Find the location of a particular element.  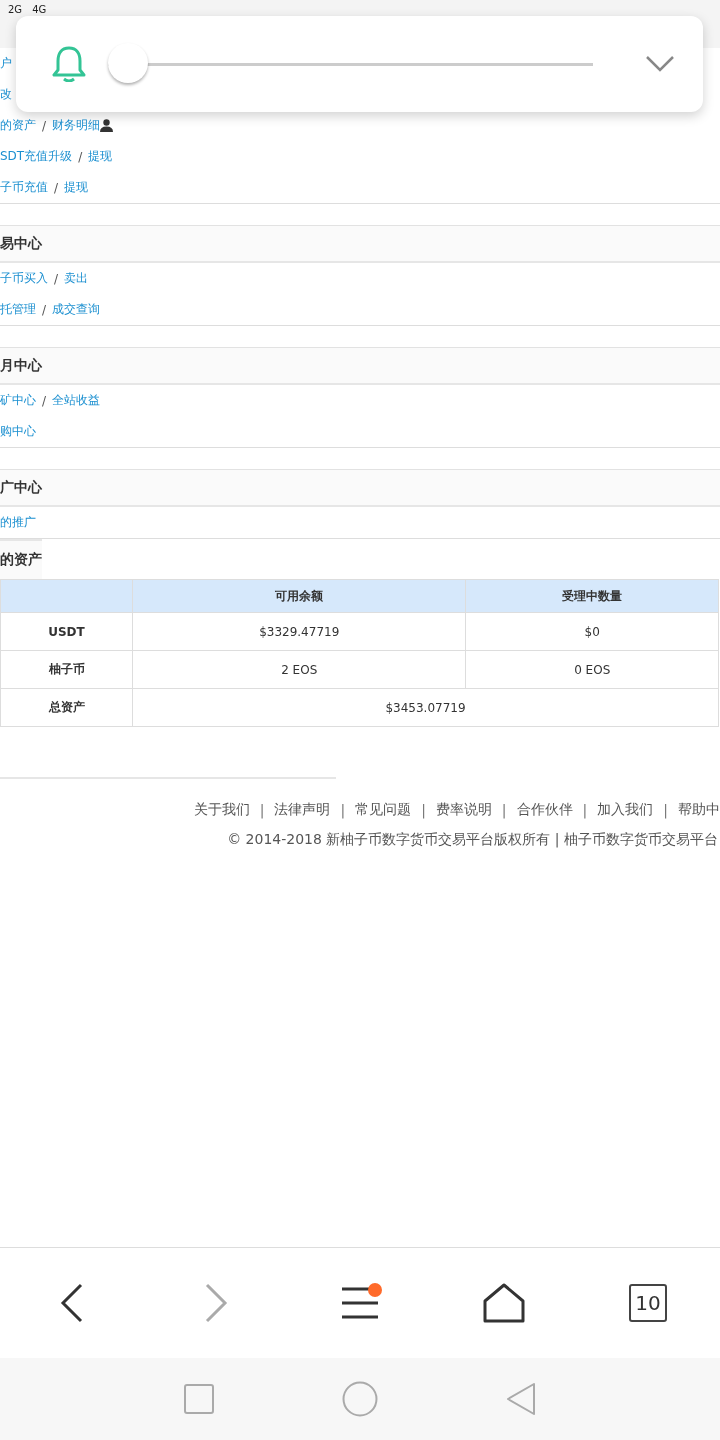

menu-link: 子币买入 is located at coordinates (24, 278).